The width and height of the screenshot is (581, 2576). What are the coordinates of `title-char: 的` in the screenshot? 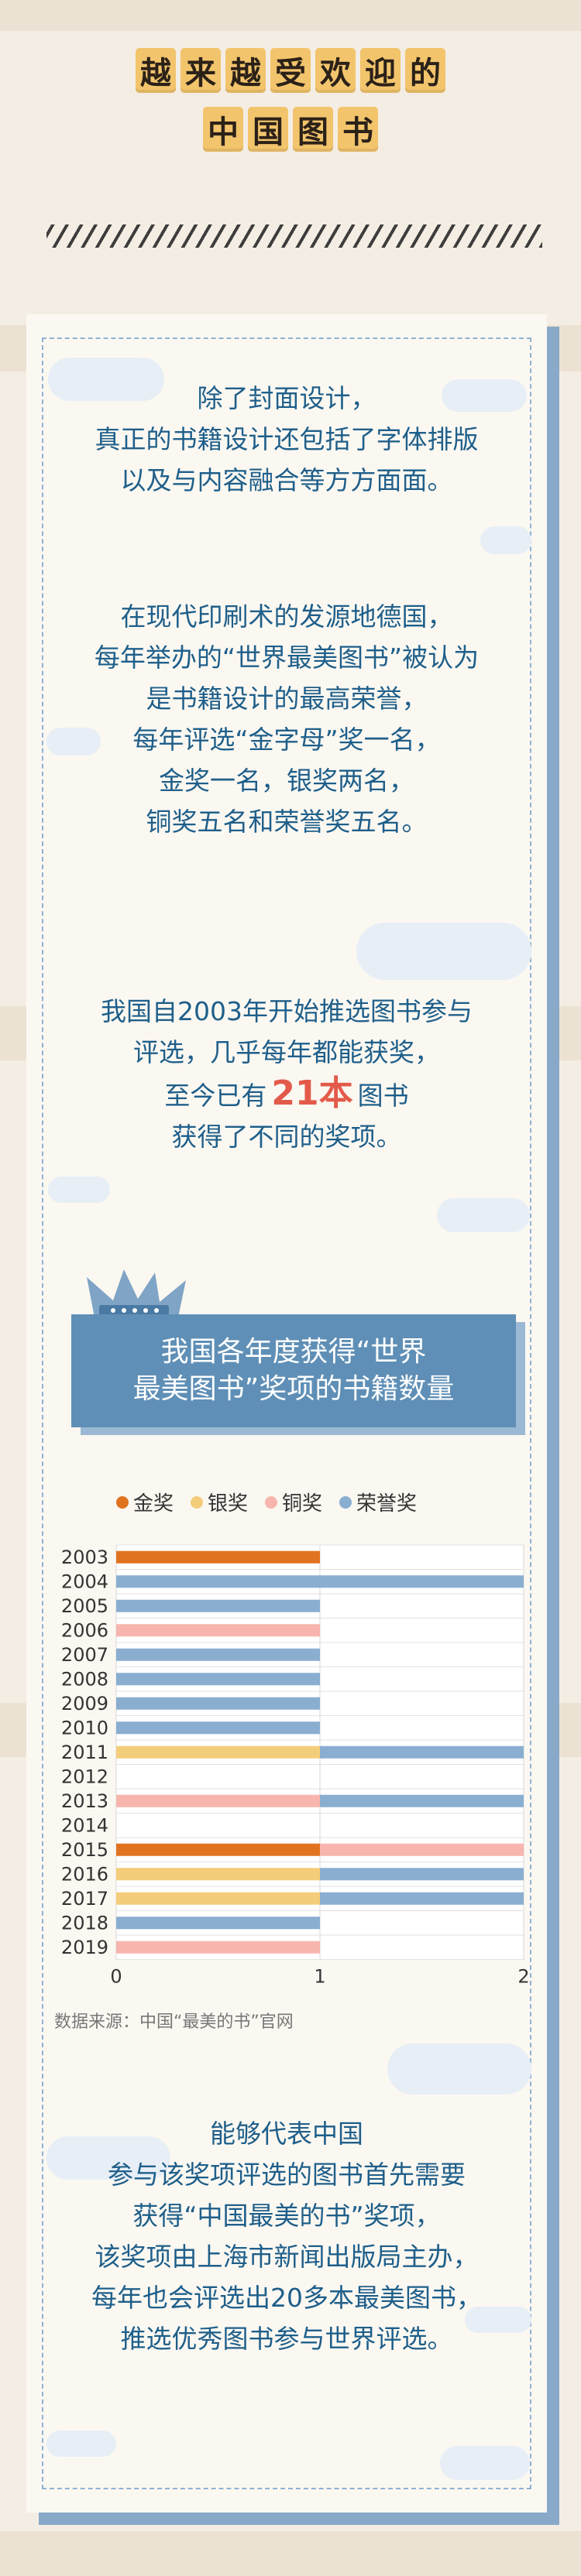 It's located at (425, 70).